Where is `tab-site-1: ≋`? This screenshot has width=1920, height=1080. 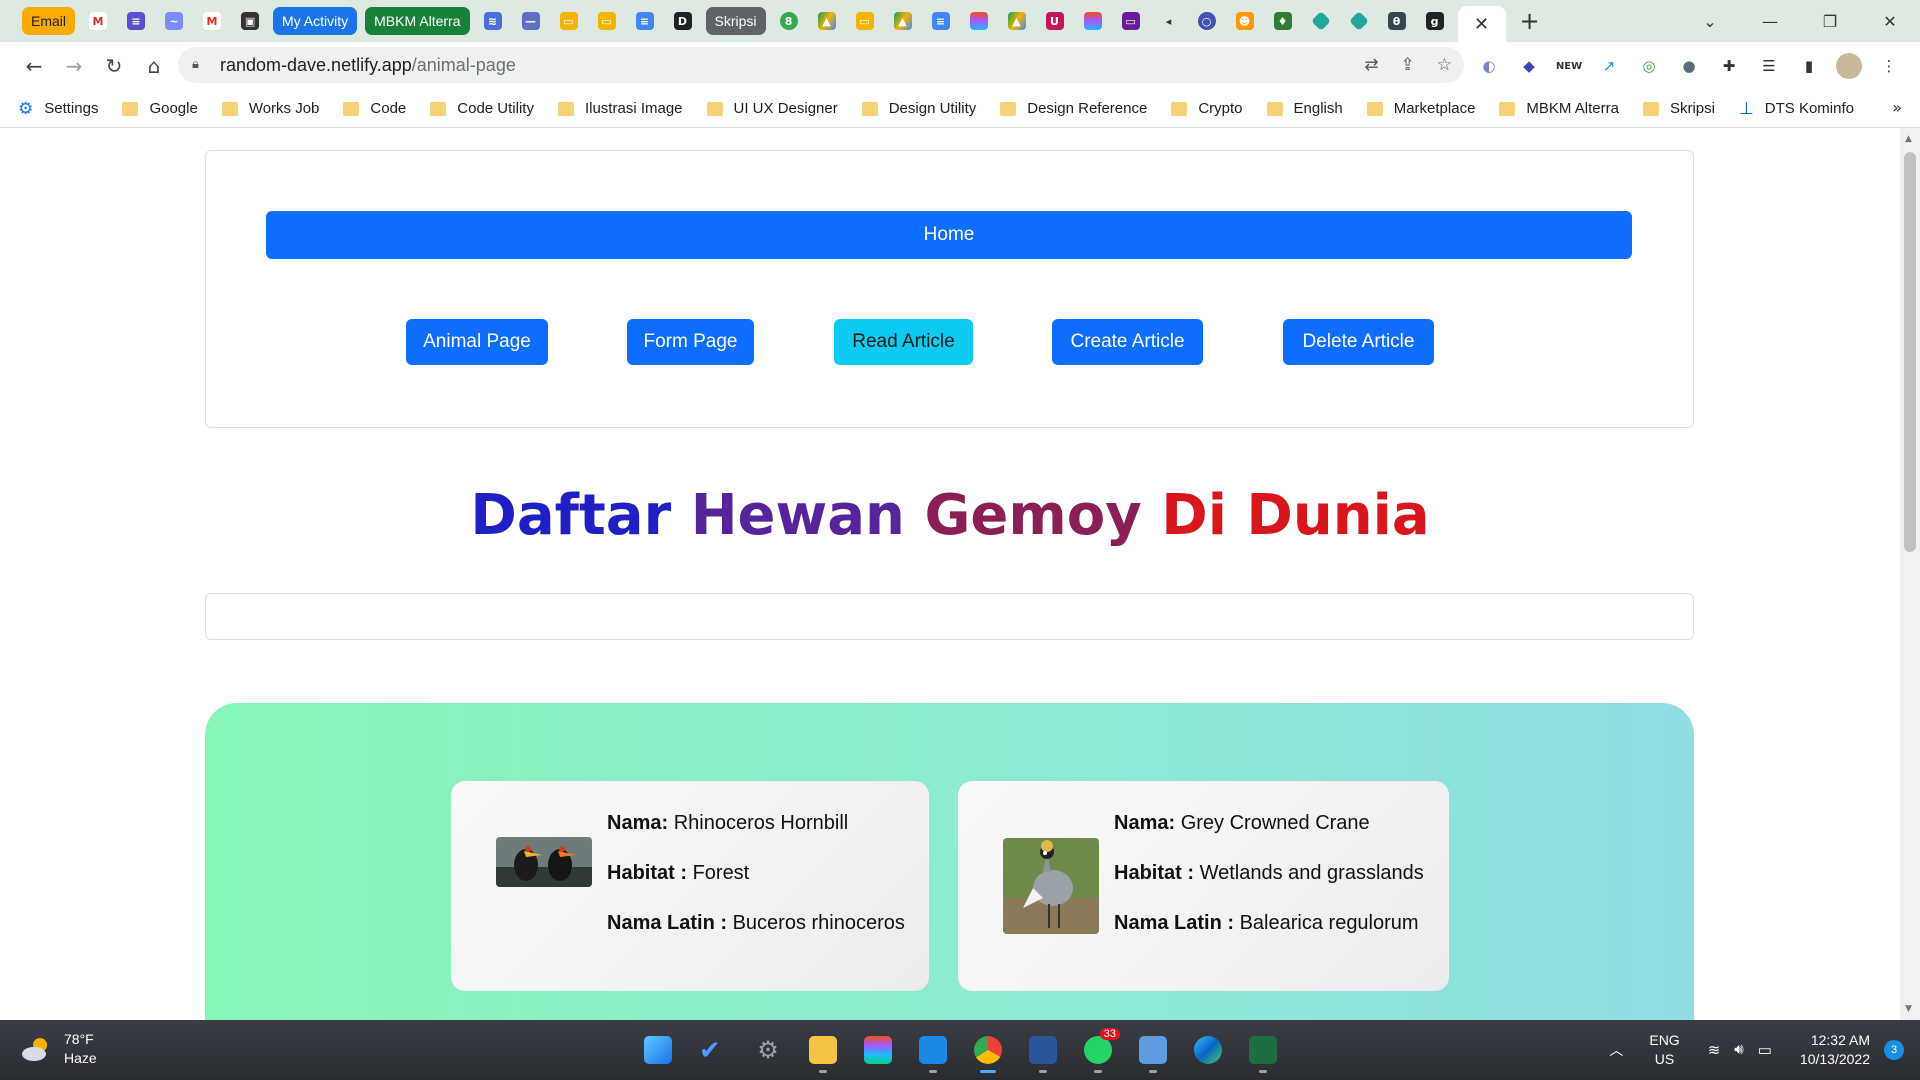 tab-site-1: ≋ is located at coordinates (493, 21).